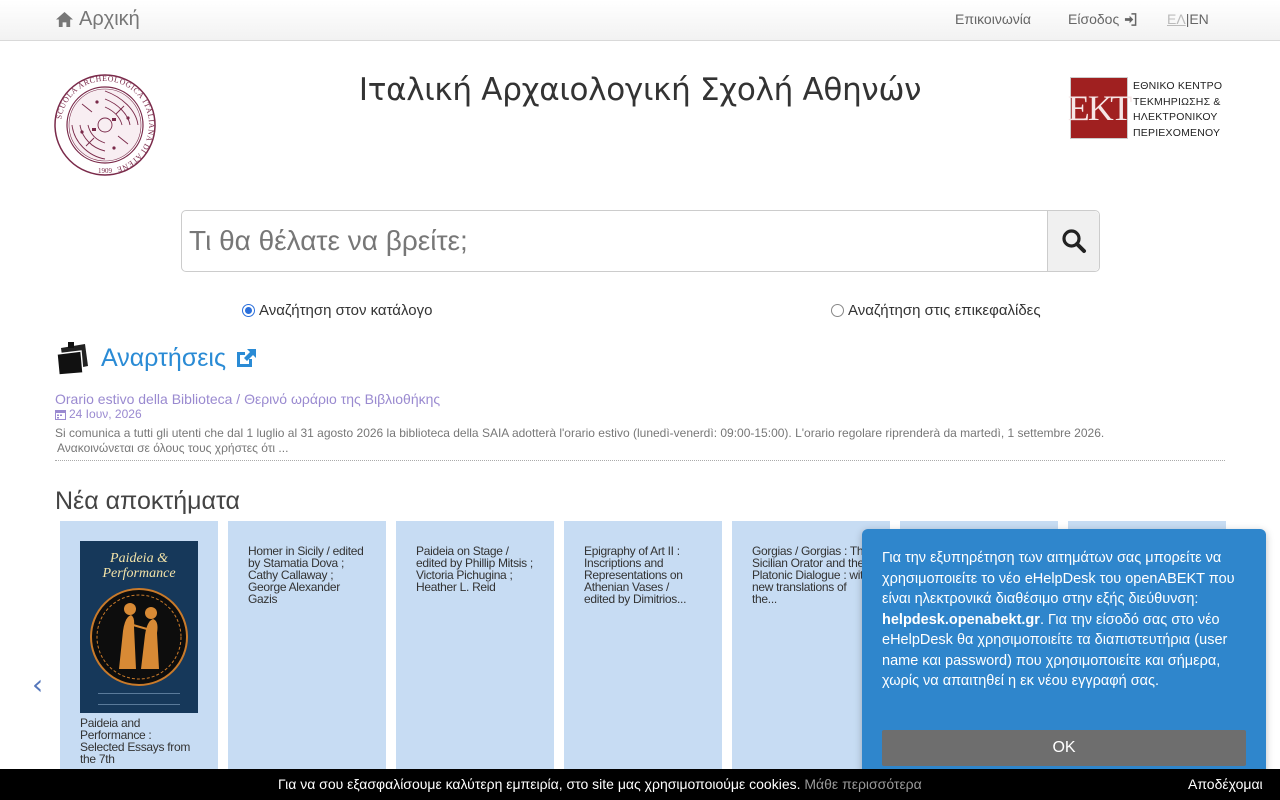 The image size is (1280, 800). I want to click on search-catalog-label: Αναζήτηση στον κατάλογο, so click(346, 310).